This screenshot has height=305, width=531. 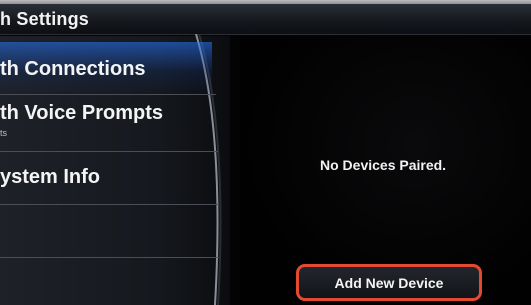 What do you see at coordinates (383, 165) in the screenshot?
I see `no-devices-status: No Devices Paired.` at bounding box center [383, 165].